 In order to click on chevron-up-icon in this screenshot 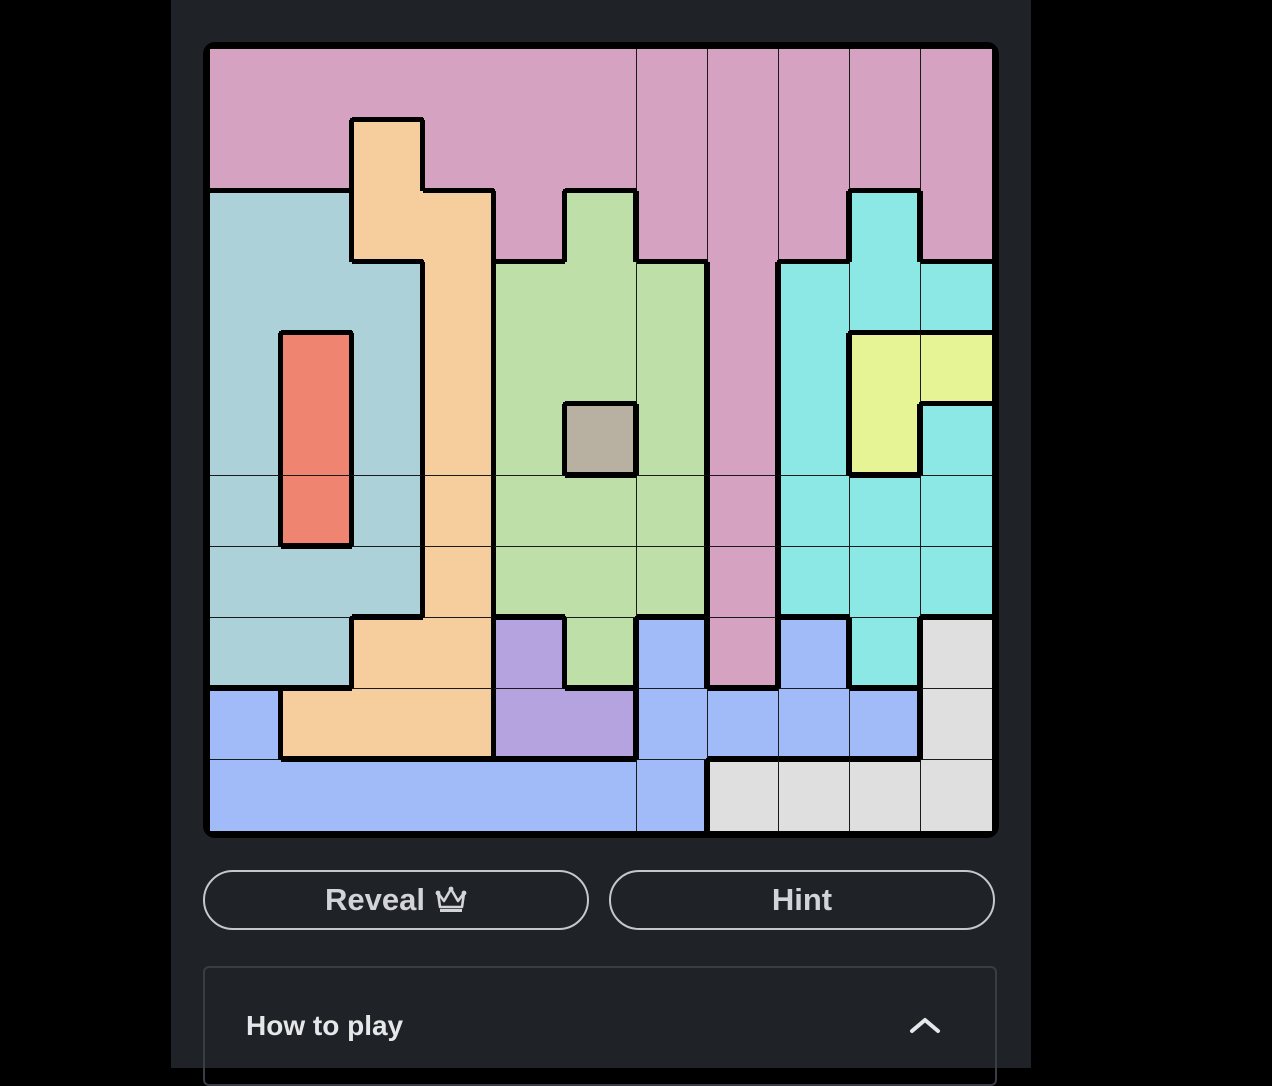, I will do `click(925, 1025)`.